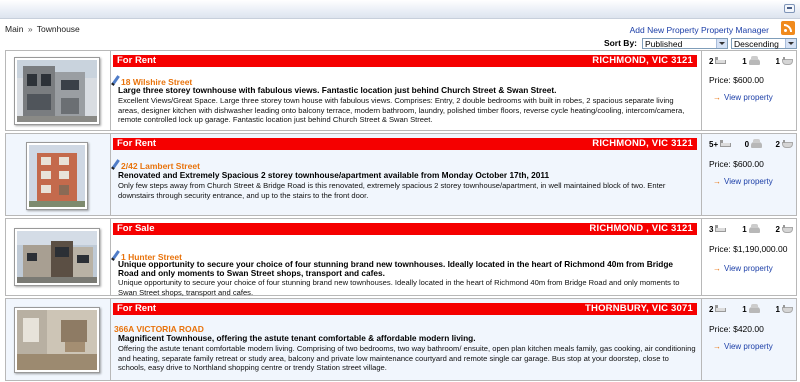 This screenshot has height=382, width=800. Describe the element at coordinates (405, 229) in the screenshot. I see `listing-banner: For Sale RICHMOND , VIC 3121` at that location.